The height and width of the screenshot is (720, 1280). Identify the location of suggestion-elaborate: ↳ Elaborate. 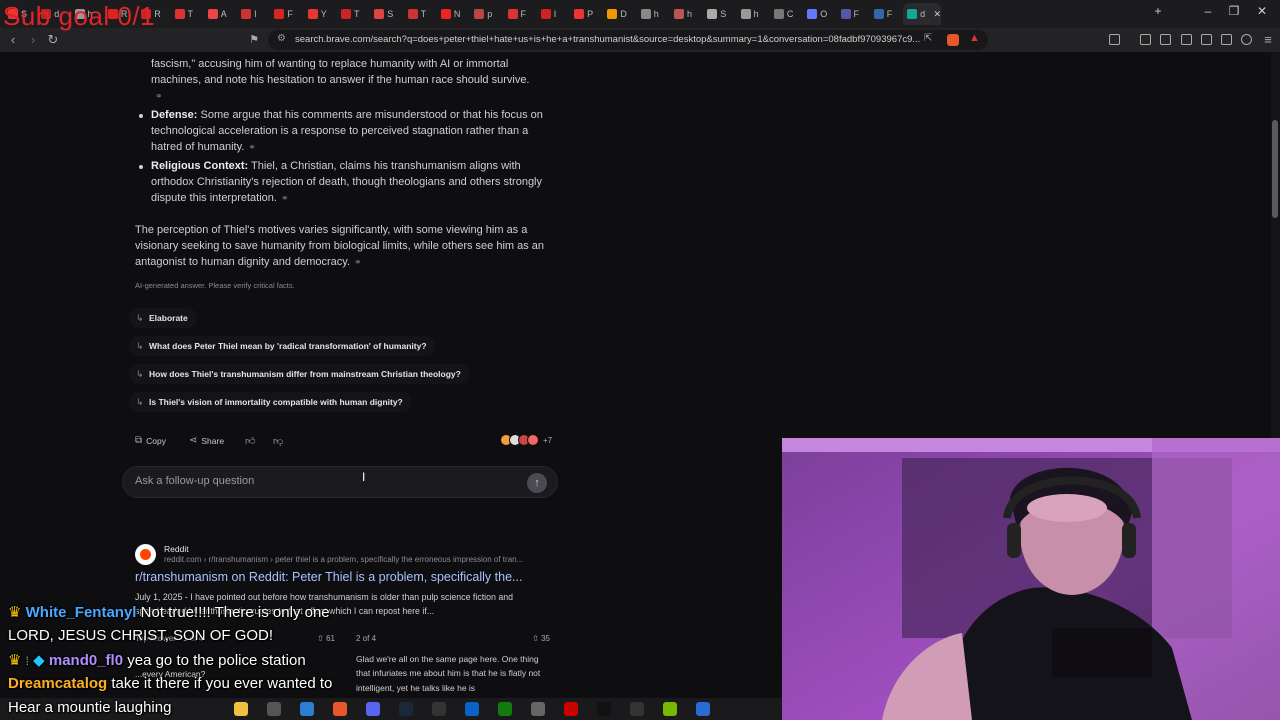
(163, 318).